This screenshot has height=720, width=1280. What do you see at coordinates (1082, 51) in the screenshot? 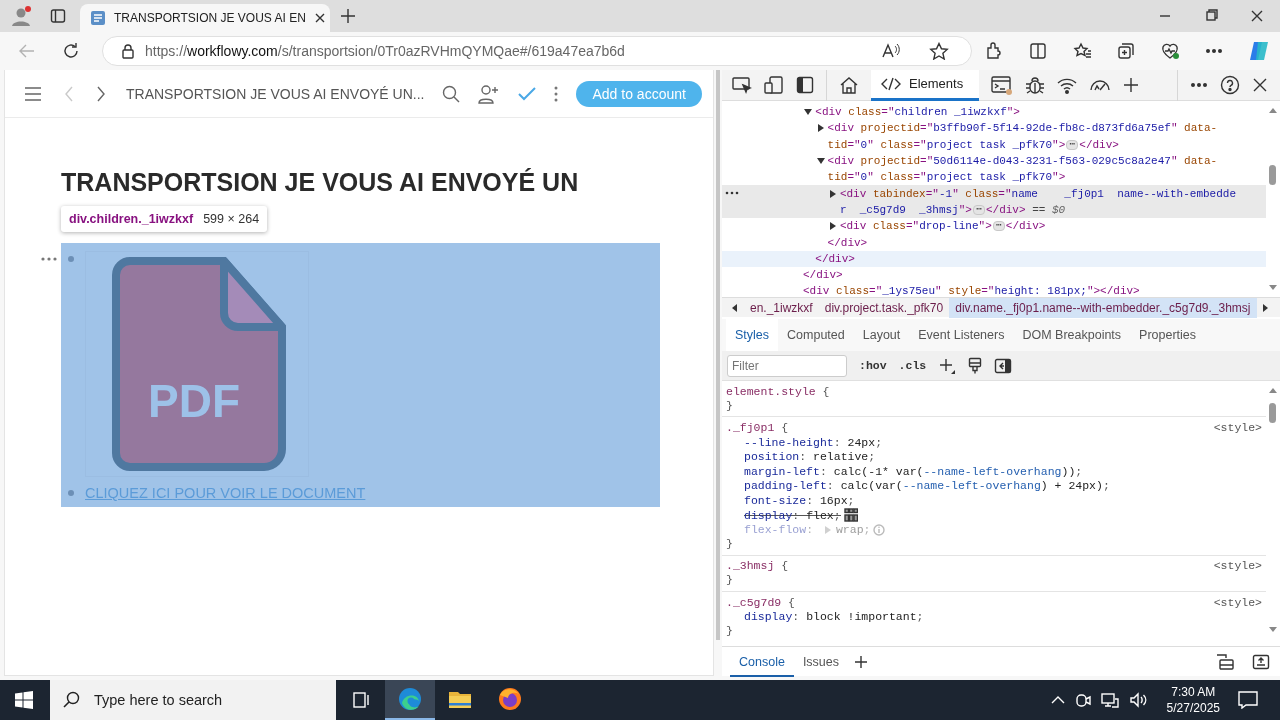
I see `favorites-icon` at bounding box center [1082, 51].